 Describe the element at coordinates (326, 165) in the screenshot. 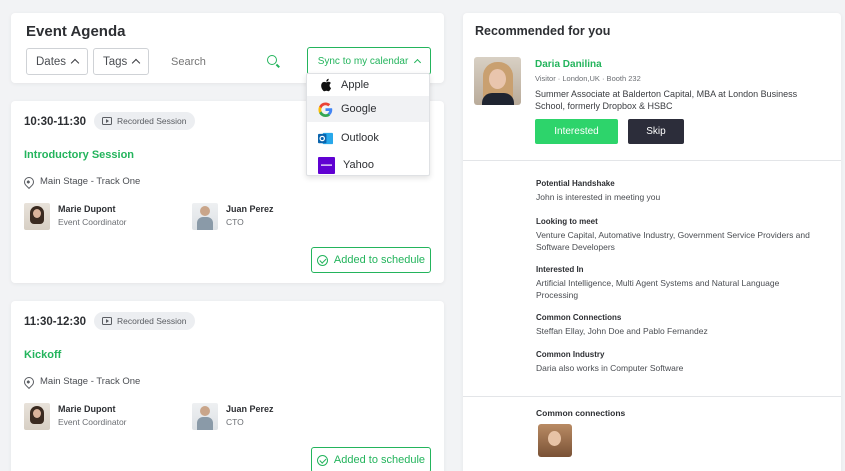

I see `yahoo-icon` at that location.